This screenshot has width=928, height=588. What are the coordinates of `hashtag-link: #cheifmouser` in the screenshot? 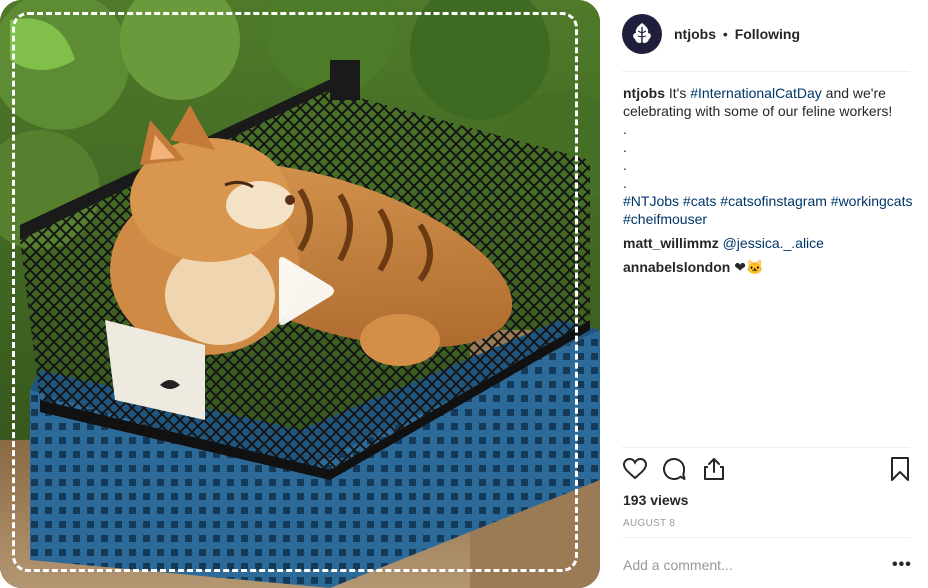 It's located at (665, 219).